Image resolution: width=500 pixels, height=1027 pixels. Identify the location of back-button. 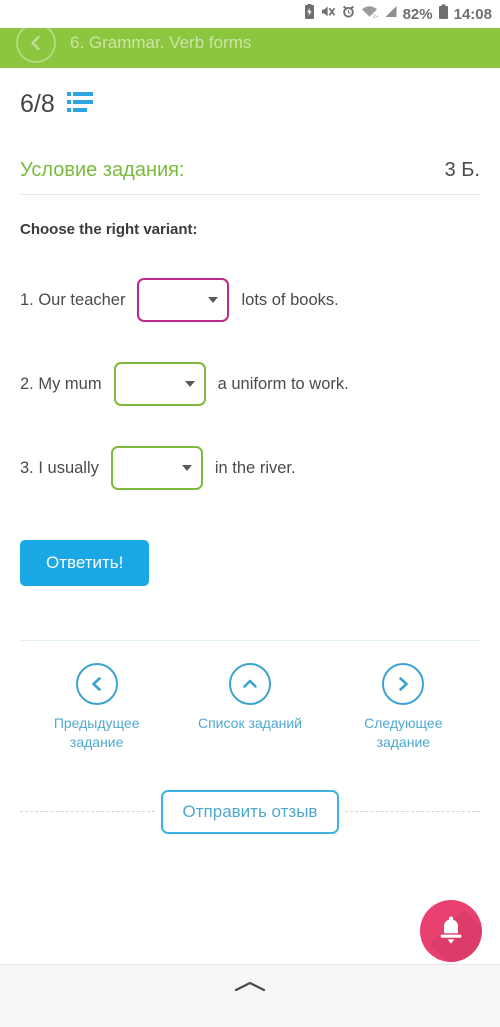
(36, 43).